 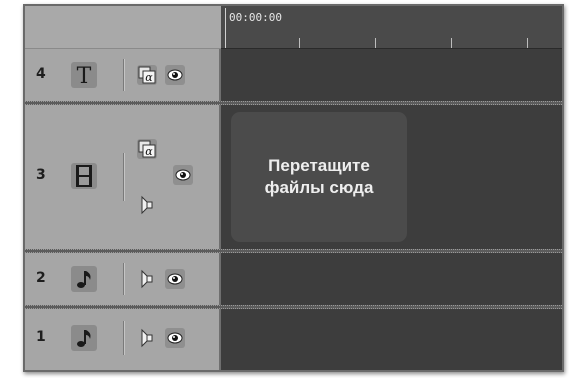 I want to click on track-header-ruler-area, so click(x=123, y=27).